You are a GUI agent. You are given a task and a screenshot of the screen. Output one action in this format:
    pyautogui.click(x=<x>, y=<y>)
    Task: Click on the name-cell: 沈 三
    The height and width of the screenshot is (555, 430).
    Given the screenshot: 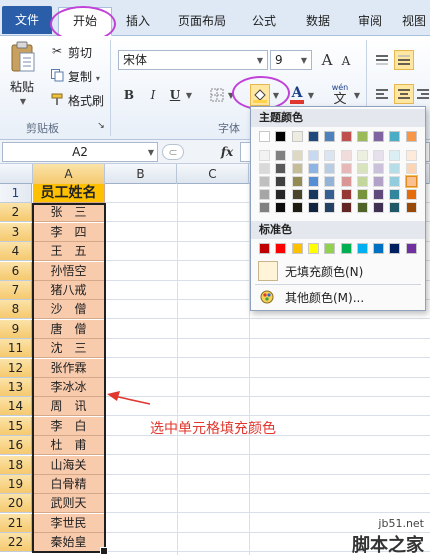 What is the action you would take?
    pyautogui.click(x=69, y=348)
    